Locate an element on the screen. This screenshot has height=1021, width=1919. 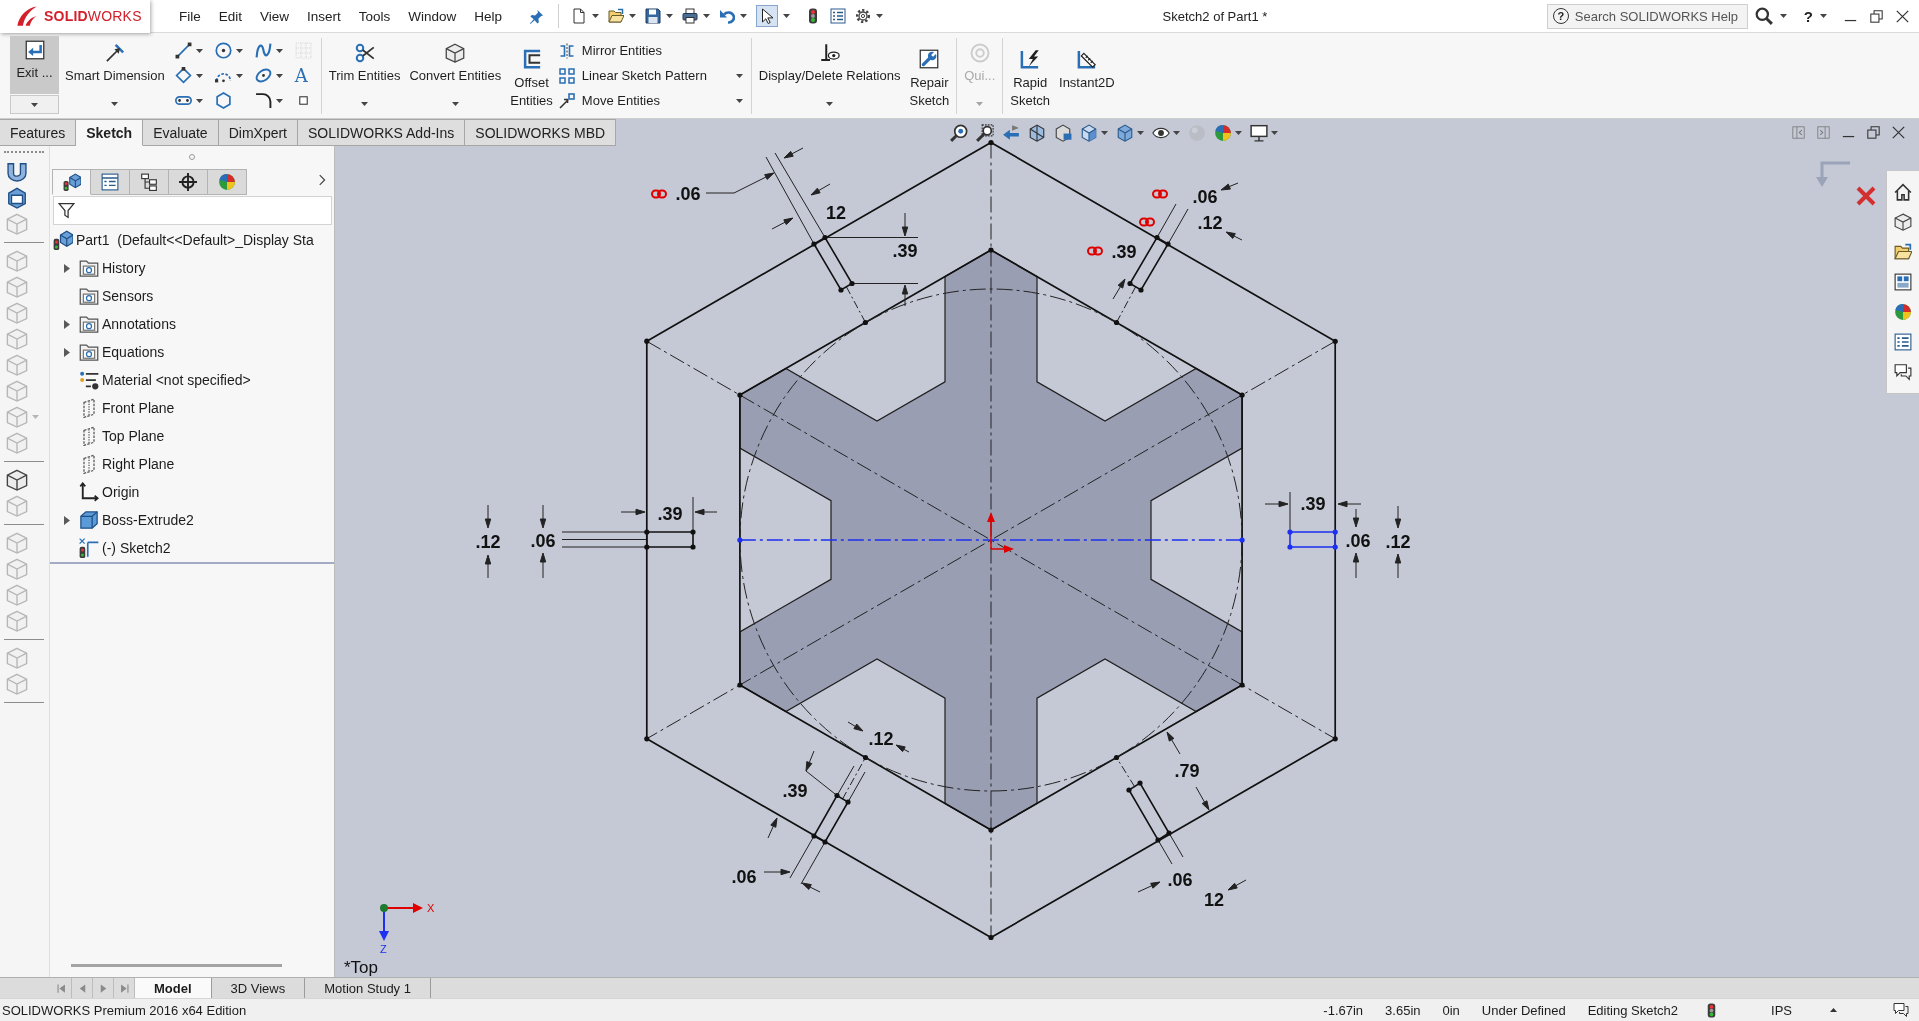
centerline is located at coordinates (991, 540).